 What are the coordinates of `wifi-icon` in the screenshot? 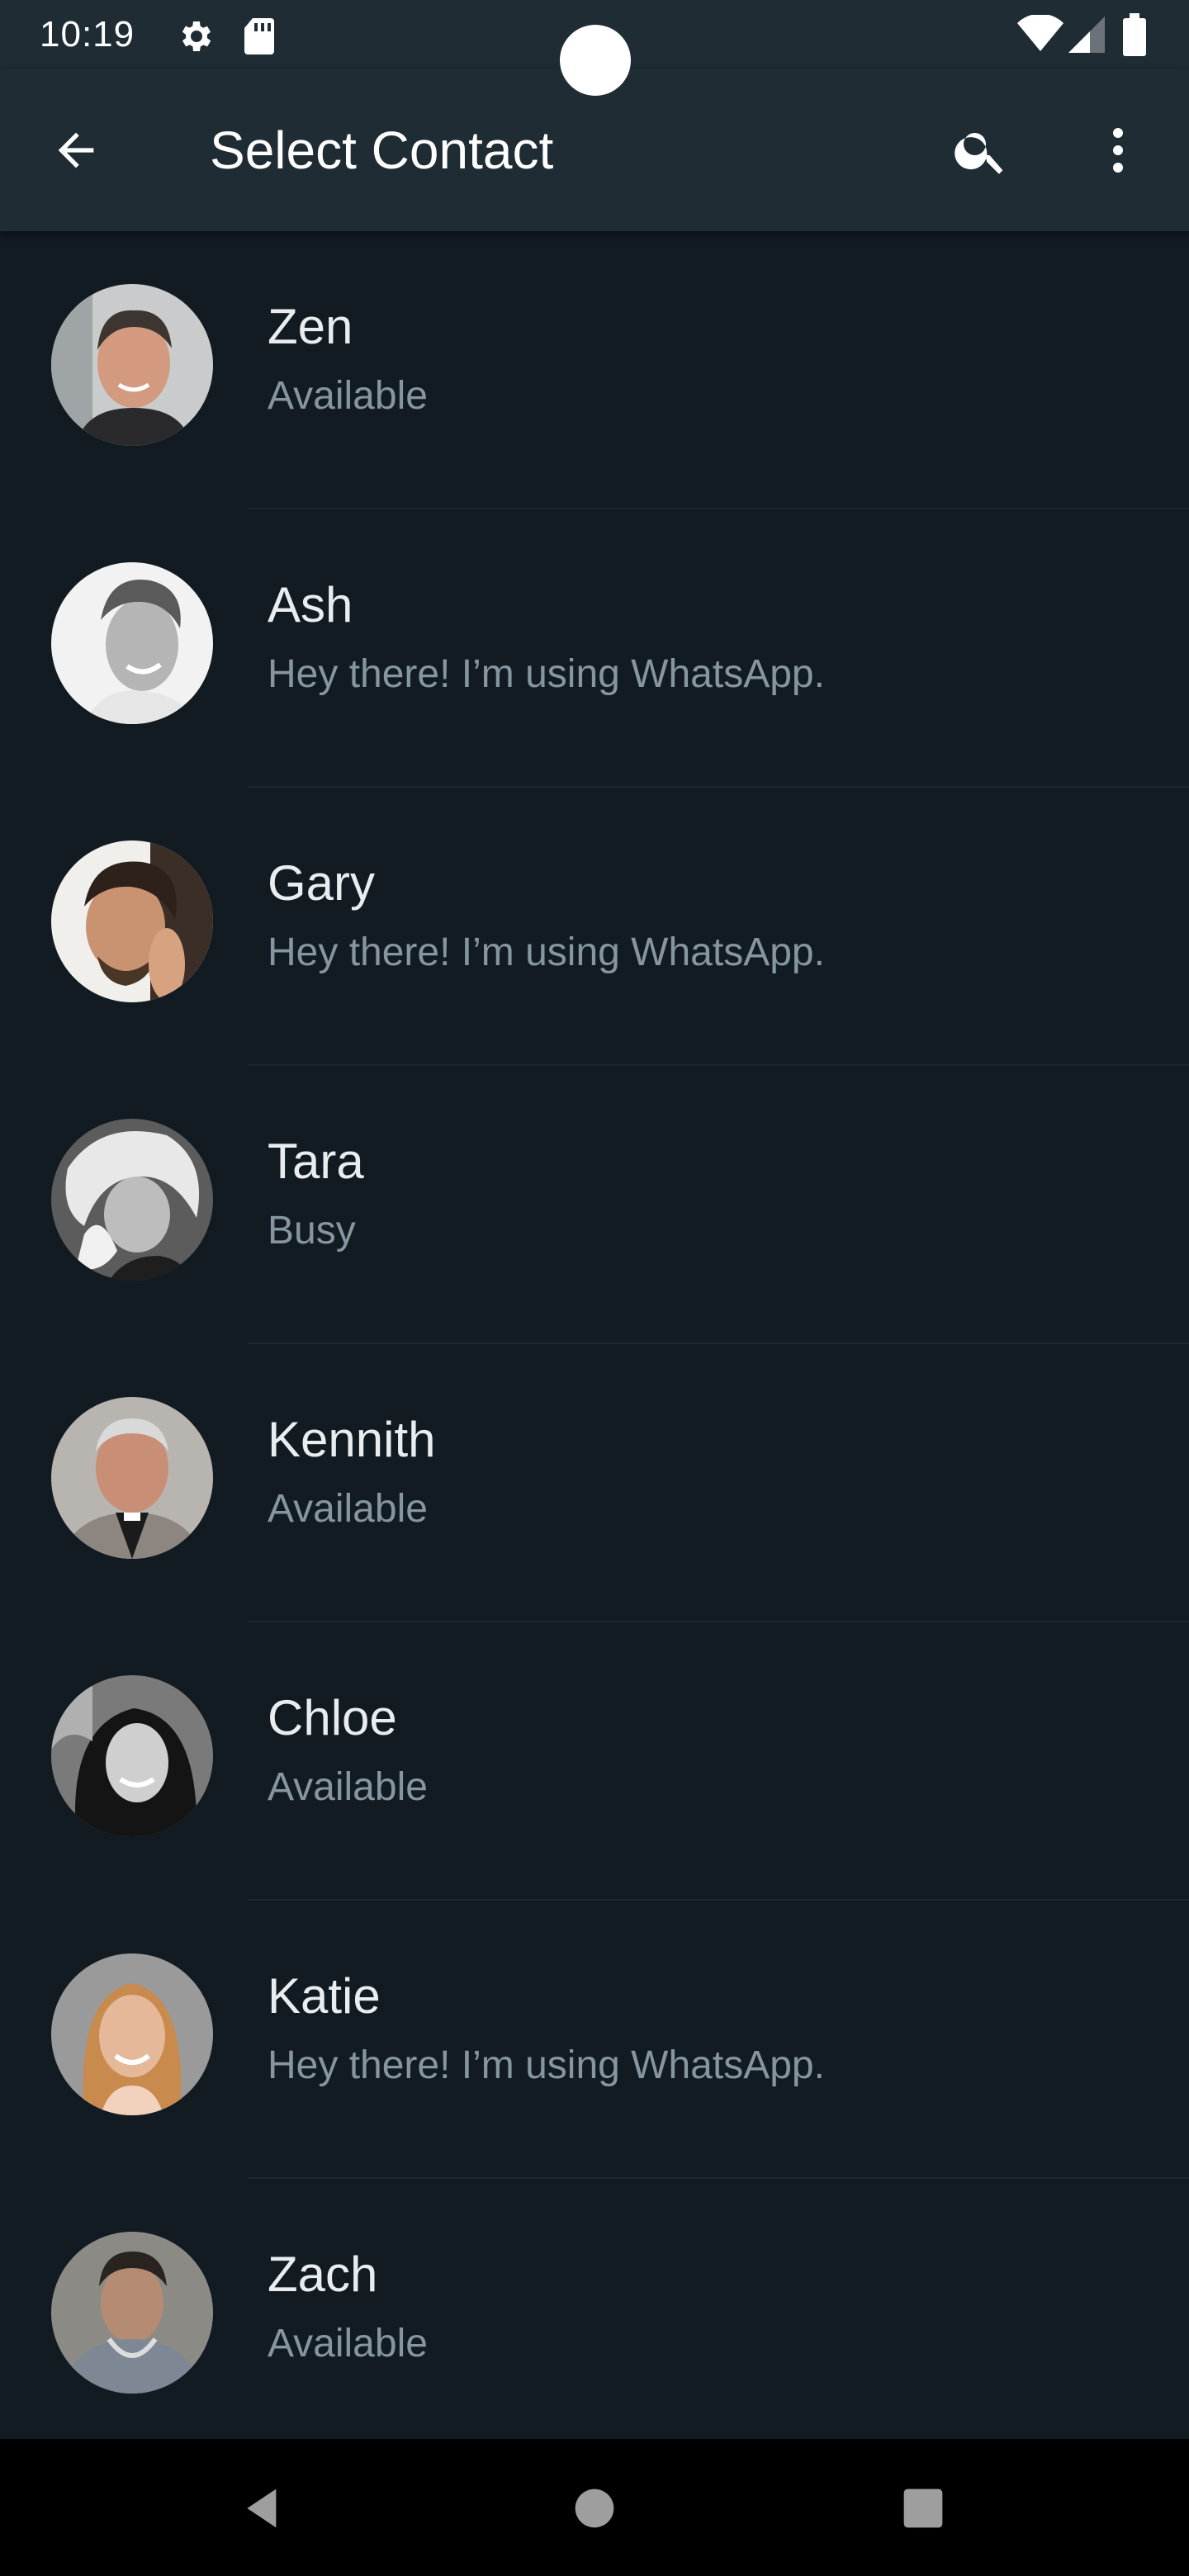 It's located at (1040, 36).